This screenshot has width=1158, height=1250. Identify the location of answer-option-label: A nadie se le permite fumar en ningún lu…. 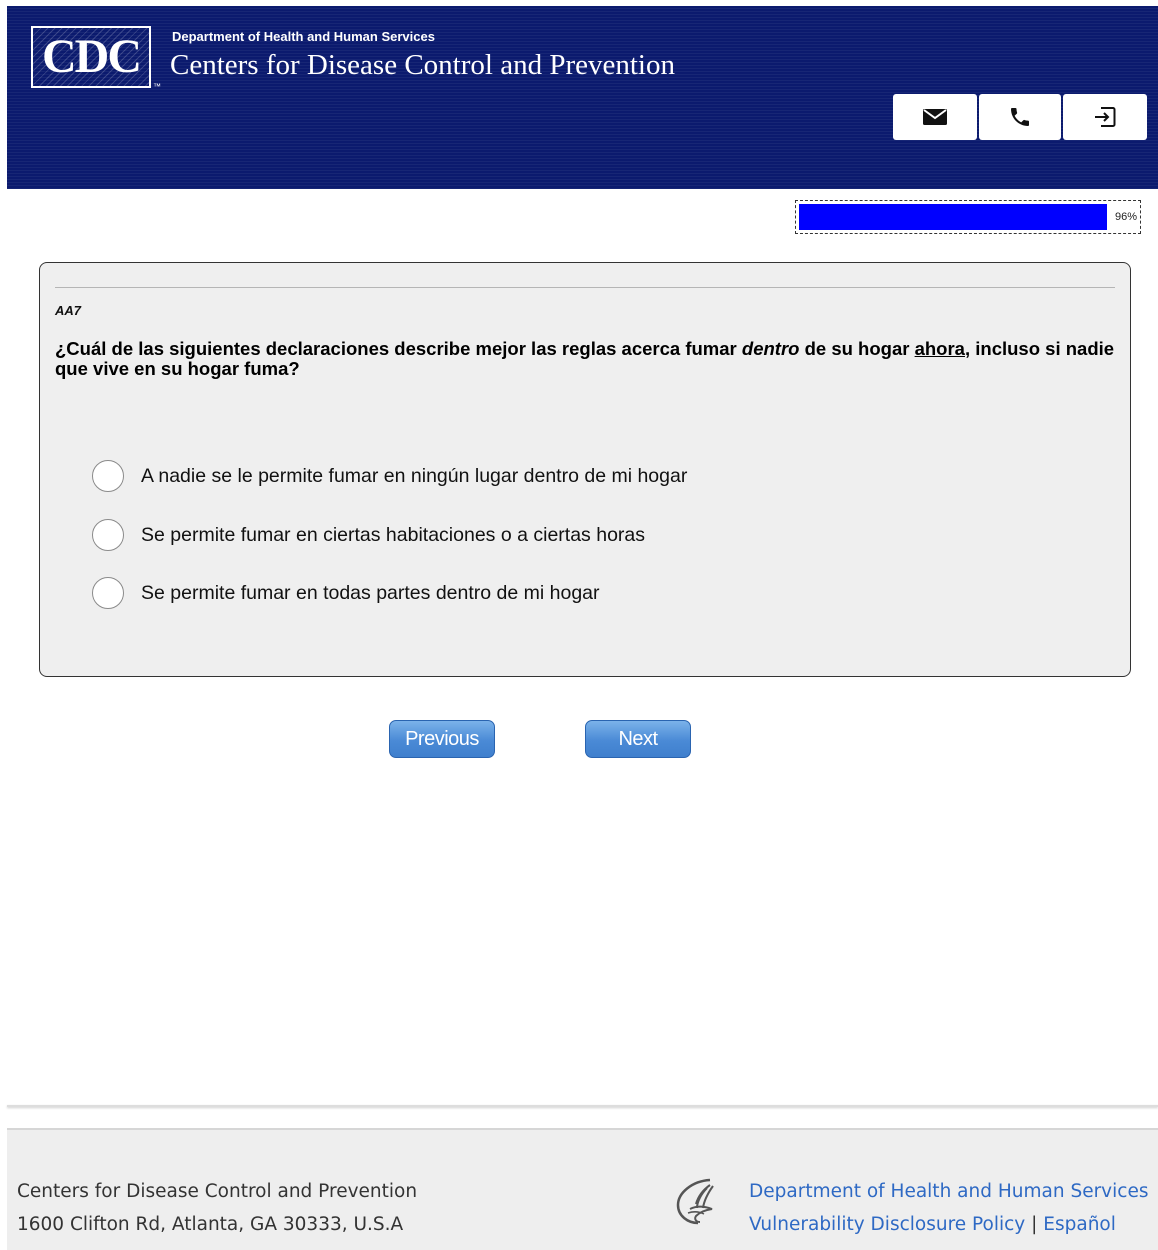
(414, 476).